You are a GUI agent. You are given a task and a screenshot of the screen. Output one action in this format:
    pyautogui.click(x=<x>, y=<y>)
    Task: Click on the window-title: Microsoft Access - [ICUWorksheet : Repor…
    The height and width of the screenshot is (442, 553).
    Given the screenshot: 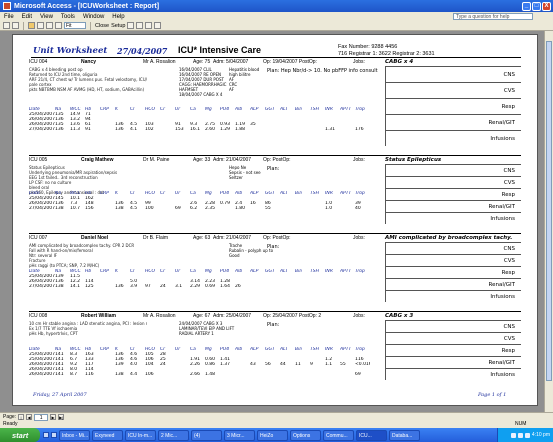 What is the action you would take?
    pyautogui.click(x=87, y=6)
    